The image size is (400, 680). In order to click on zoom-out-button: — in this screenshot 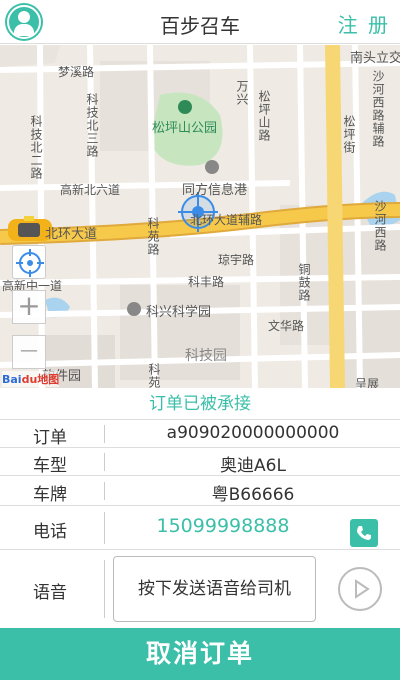, I will do `click(29, 352)`.